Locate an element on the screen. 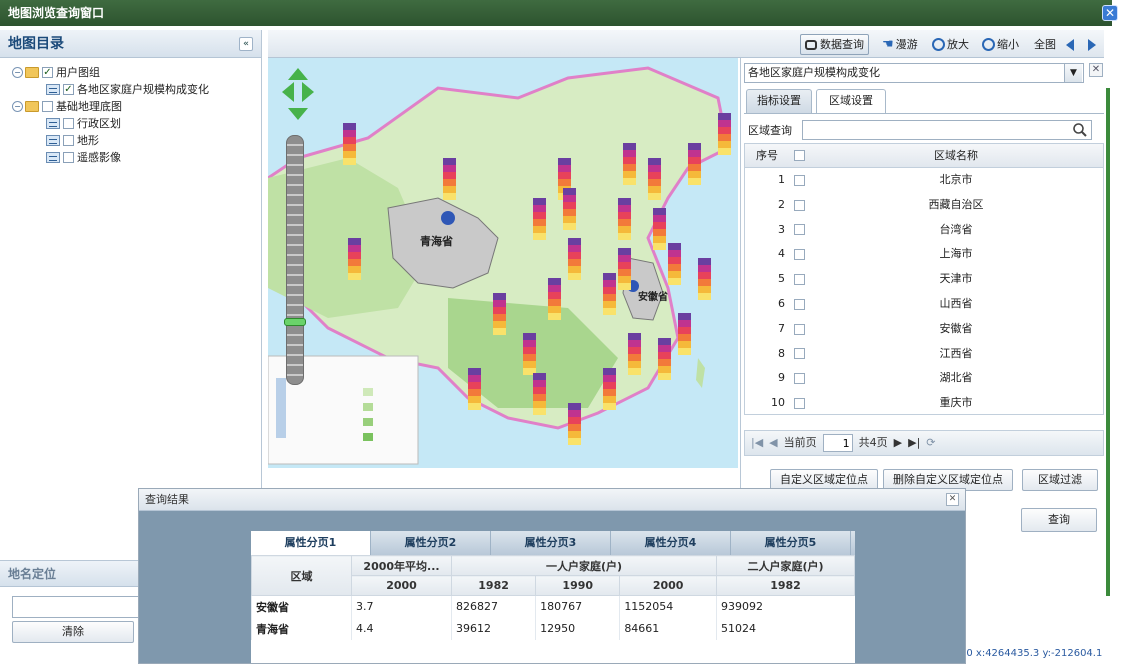 This screenshot has height=664, width=1126. full-extent-button: 全图 is located at coordinates (1045, 44).